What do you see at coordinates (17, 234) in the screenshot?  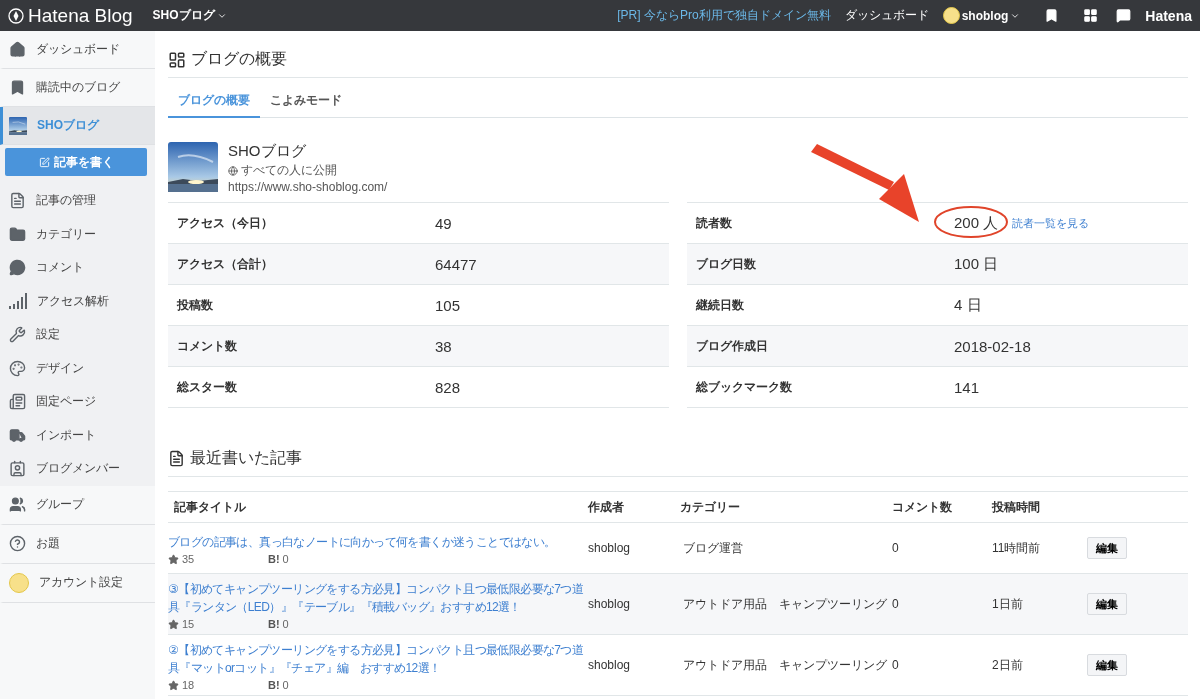 I see `folder-icon` at bounding box center [17, 234].